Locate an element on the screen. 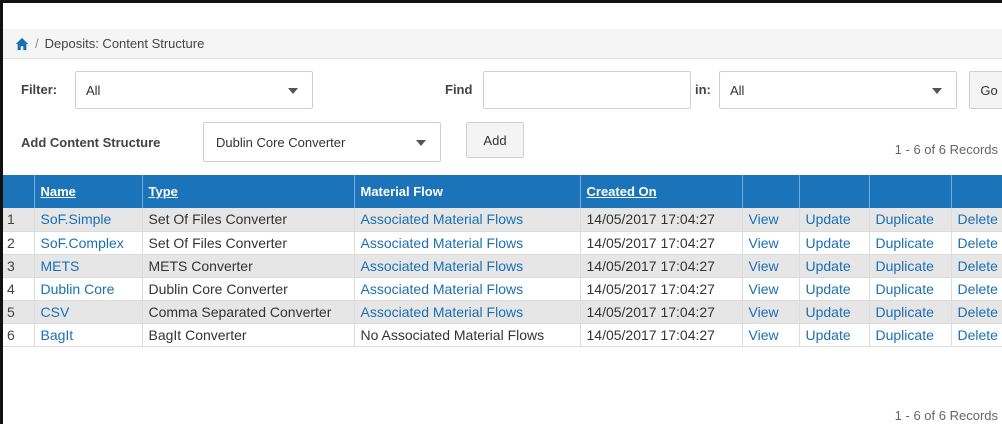  in-select-value: All is located at coordinates (737, 90).